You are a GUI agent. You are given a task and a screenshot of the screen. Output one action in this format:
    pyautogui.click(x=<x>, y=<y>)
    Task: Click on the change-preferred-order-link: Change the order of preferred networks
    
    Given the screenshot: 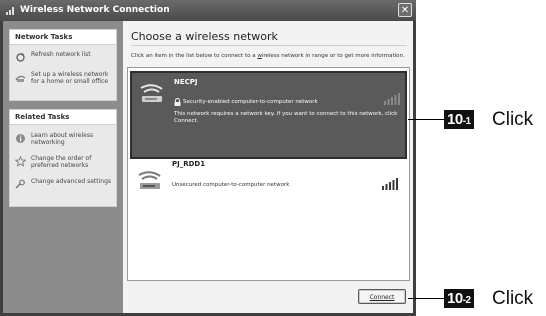 What is the action you would take?
    pyautogui.click(x=63, y=162)
    